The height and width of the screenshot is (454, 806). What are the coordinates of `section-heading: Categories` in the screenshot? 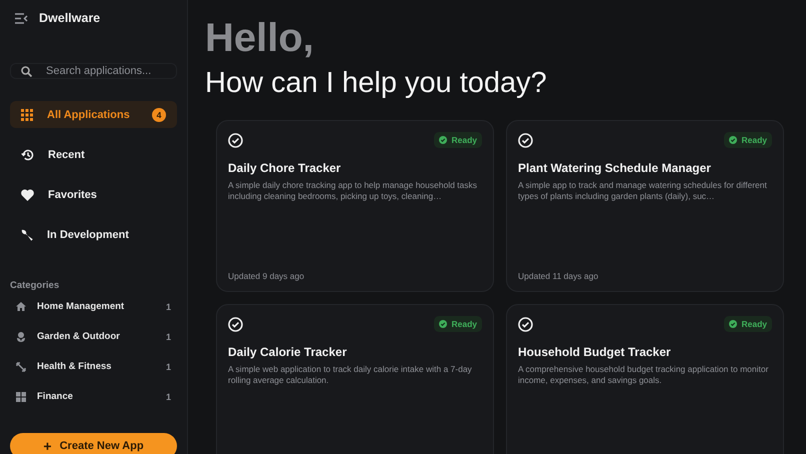 It's located at (35, 285).